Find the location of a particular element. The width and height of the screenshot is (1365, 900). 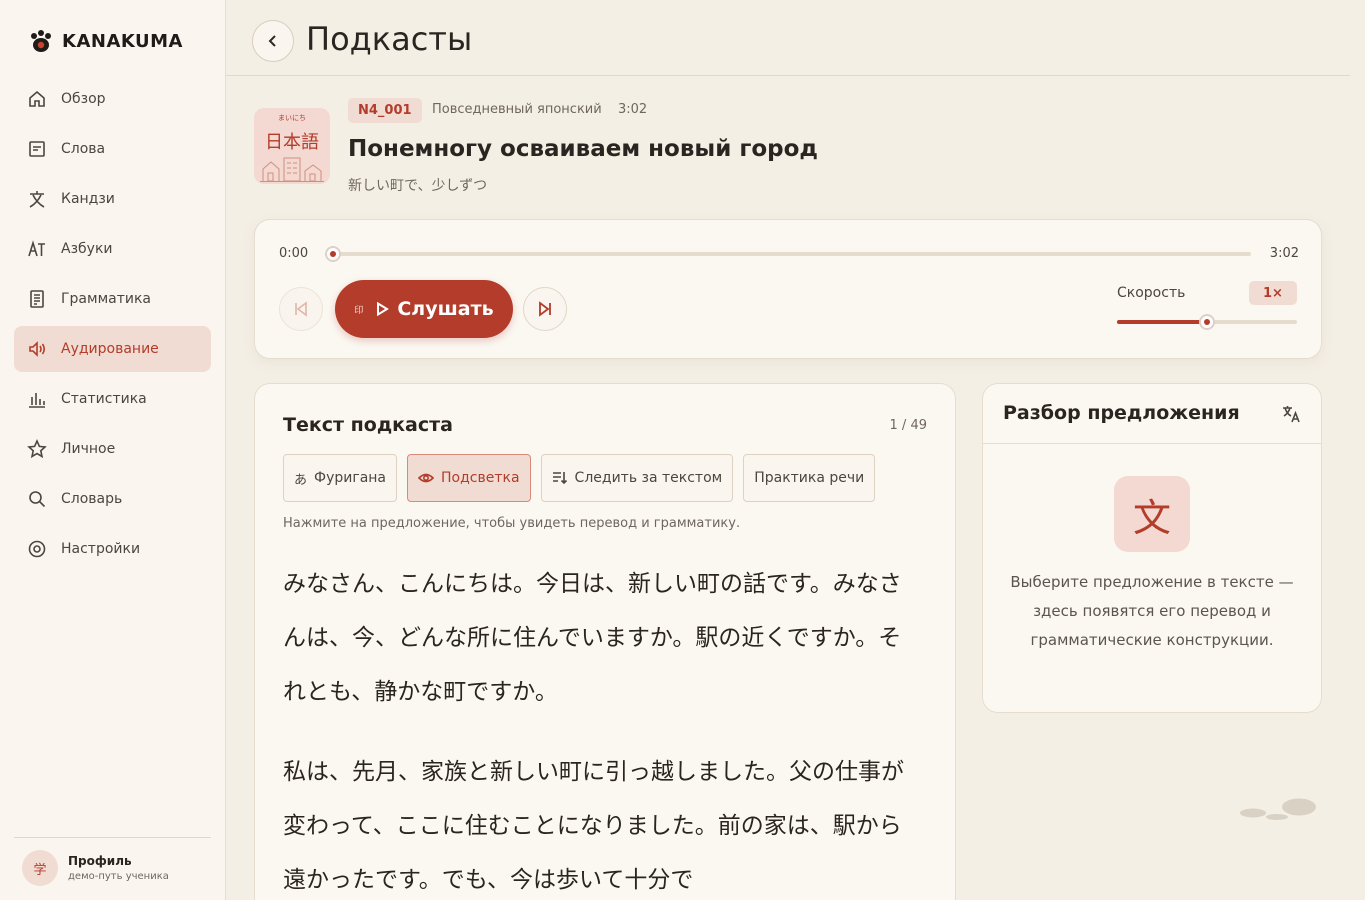

speed-slider is located at coordinates (1207, 322).